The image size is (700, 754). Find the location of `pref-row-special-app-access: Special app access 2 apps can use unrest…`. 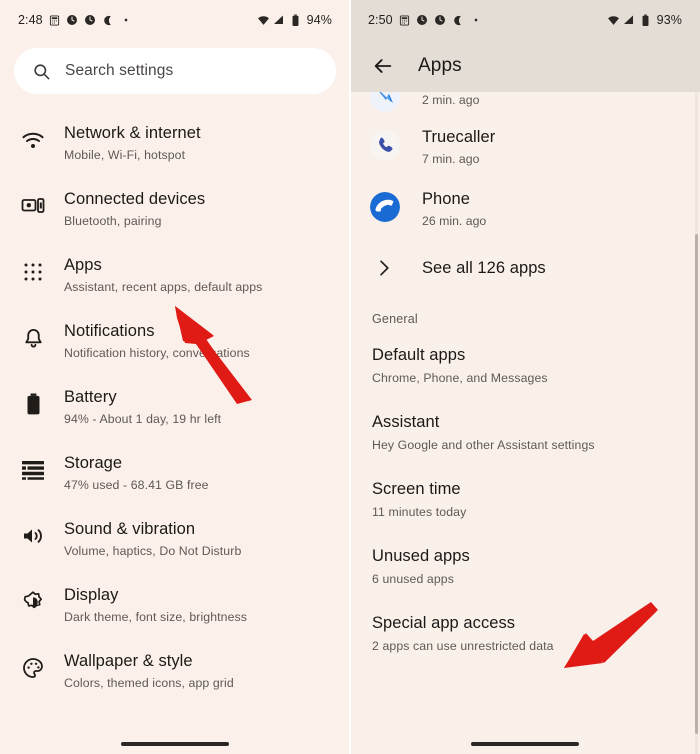

pref-row-special-app-access: Special app access 2 apps can use unrest… is located at coordinates (525, 633).